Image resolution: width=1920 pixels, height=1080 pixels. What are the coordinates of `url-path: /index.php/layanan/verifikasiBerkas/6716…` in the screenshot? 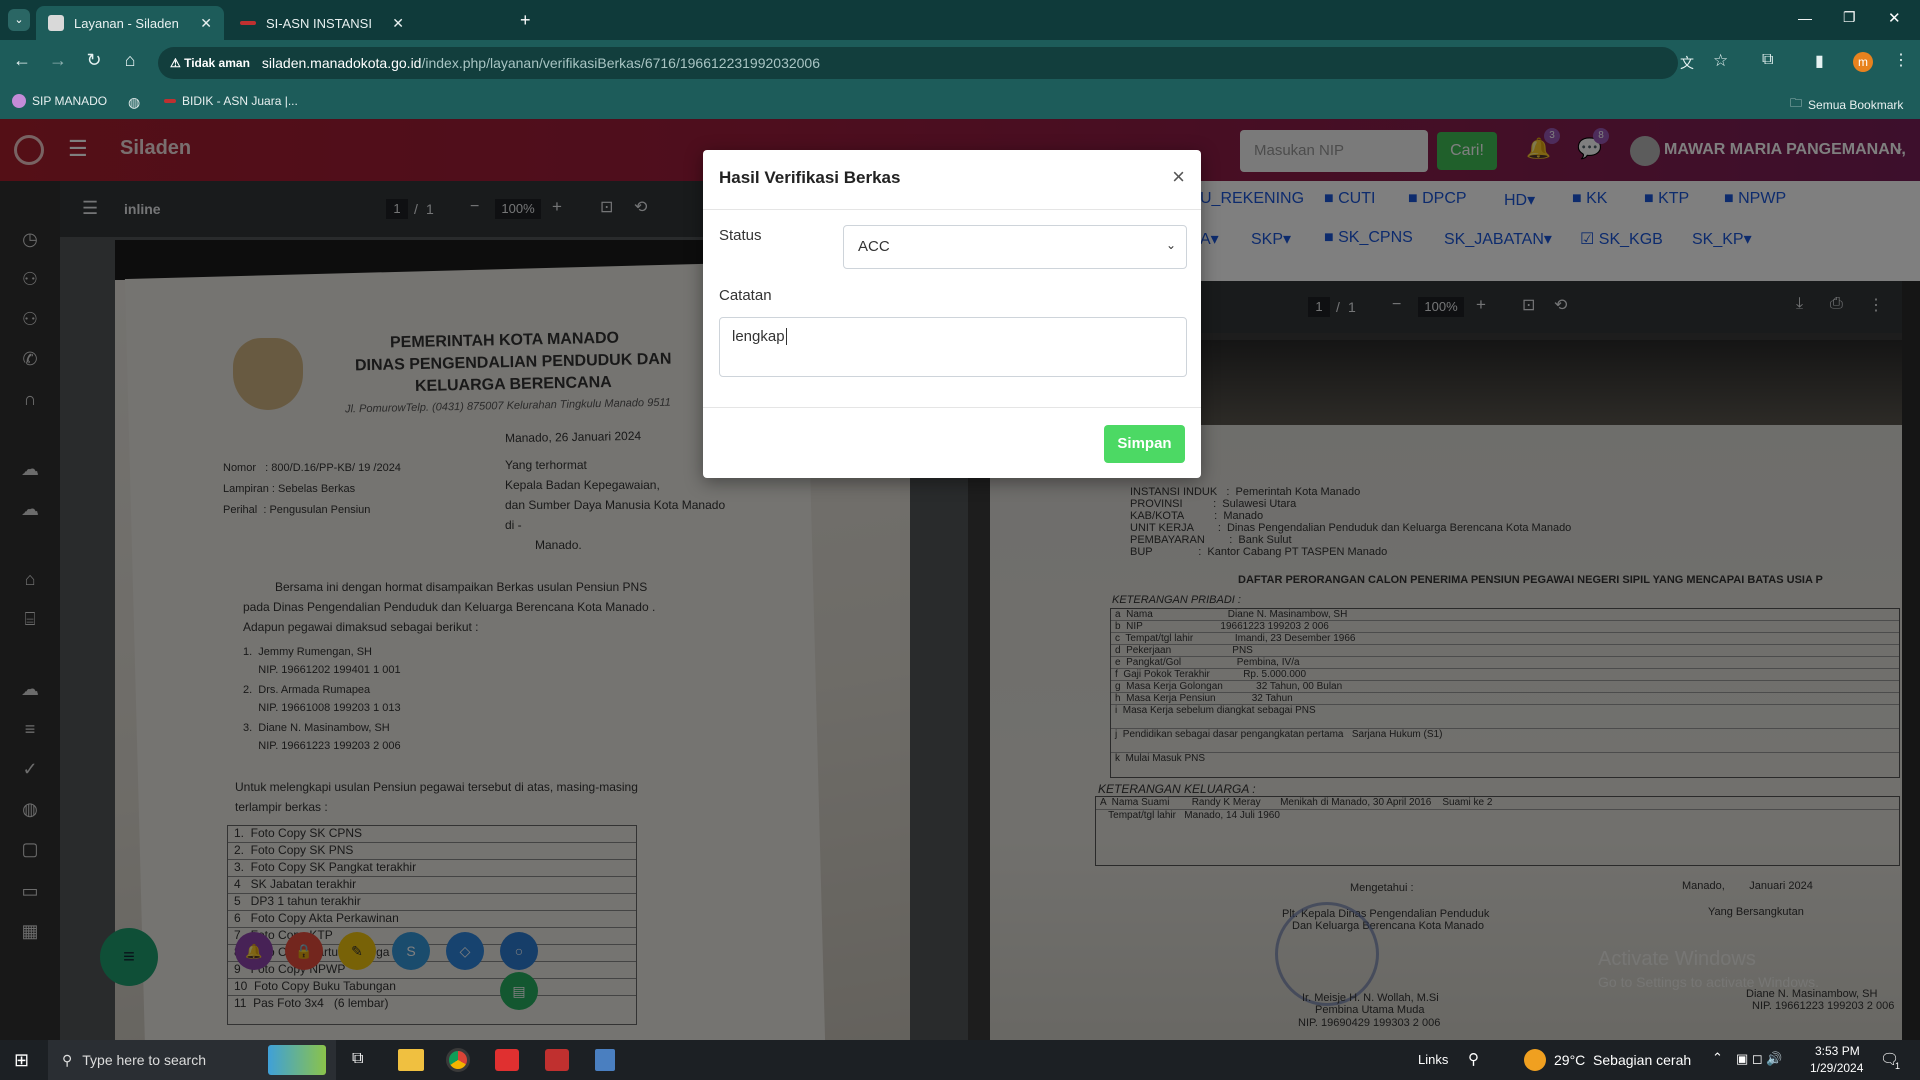 It's located at (620, 63).